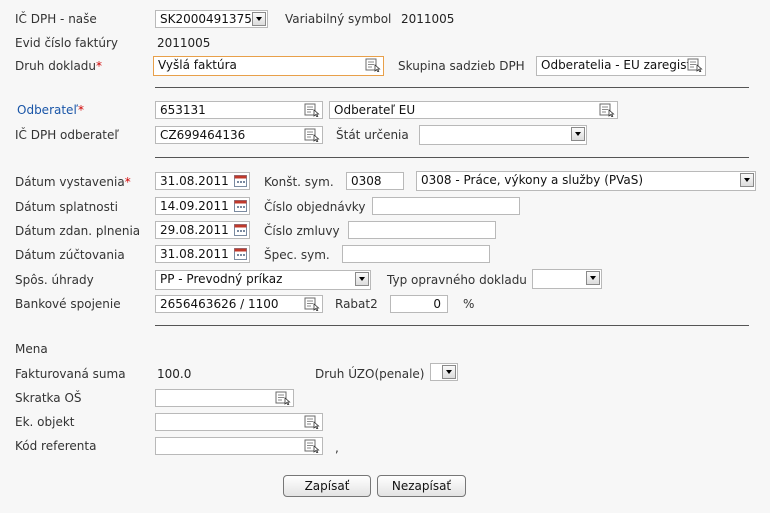 The width and height of the screenshot is (770, 513). What do you see at coordinates (194, 230) in the screenshot?
I see `datum-zdan-value: 29.08.2011` at bounding box center [194, 230].